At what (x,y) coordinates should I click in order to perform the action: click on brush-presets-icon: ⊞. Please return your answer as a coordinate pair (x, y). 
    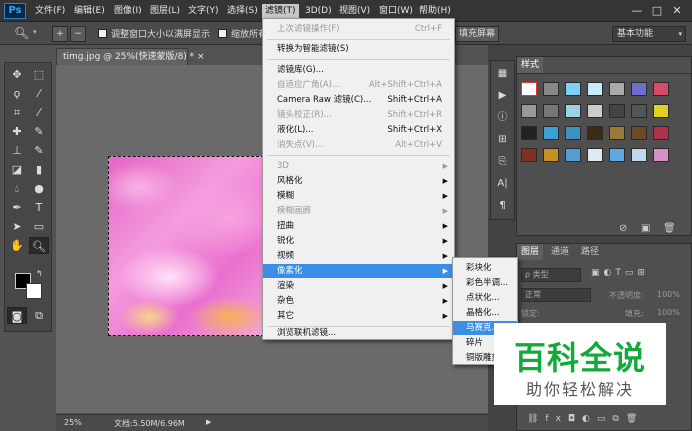
    Looking at the image, I should click on (502, 140).